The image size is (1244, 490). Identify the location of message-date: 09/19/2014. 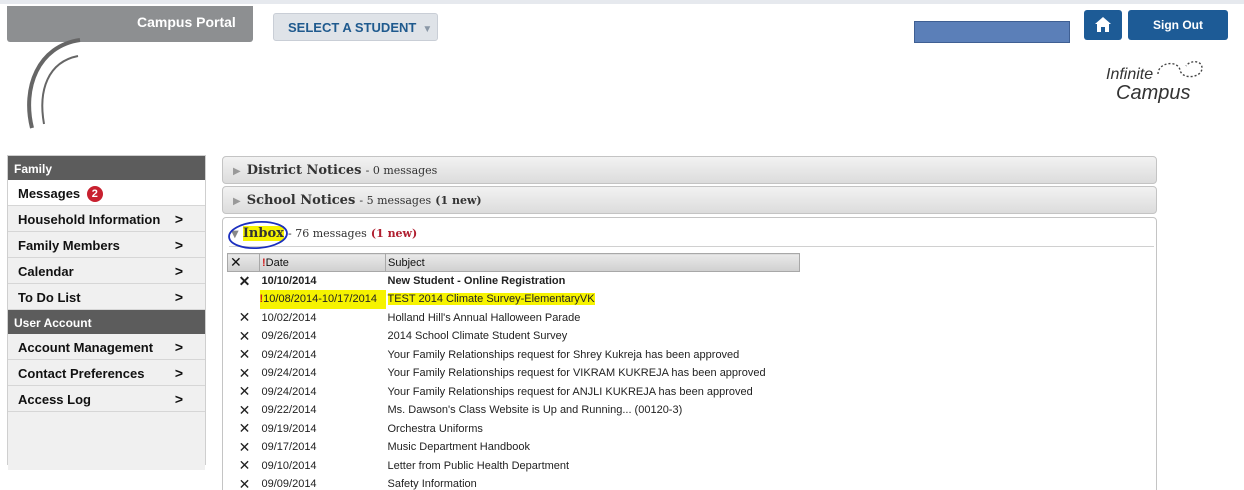
(289, 428).